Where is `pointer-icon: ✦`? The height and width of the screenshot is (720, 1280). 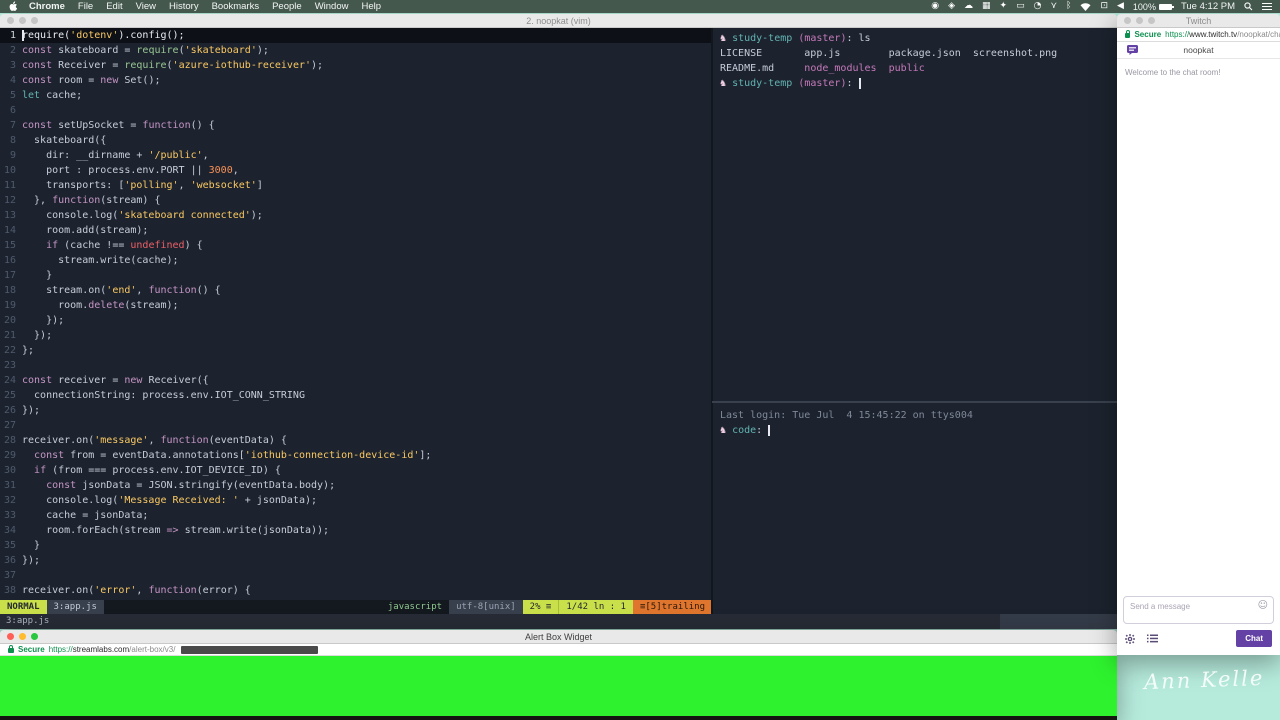 pointer-icon: ✦ is located at coordinates (1004, 6).